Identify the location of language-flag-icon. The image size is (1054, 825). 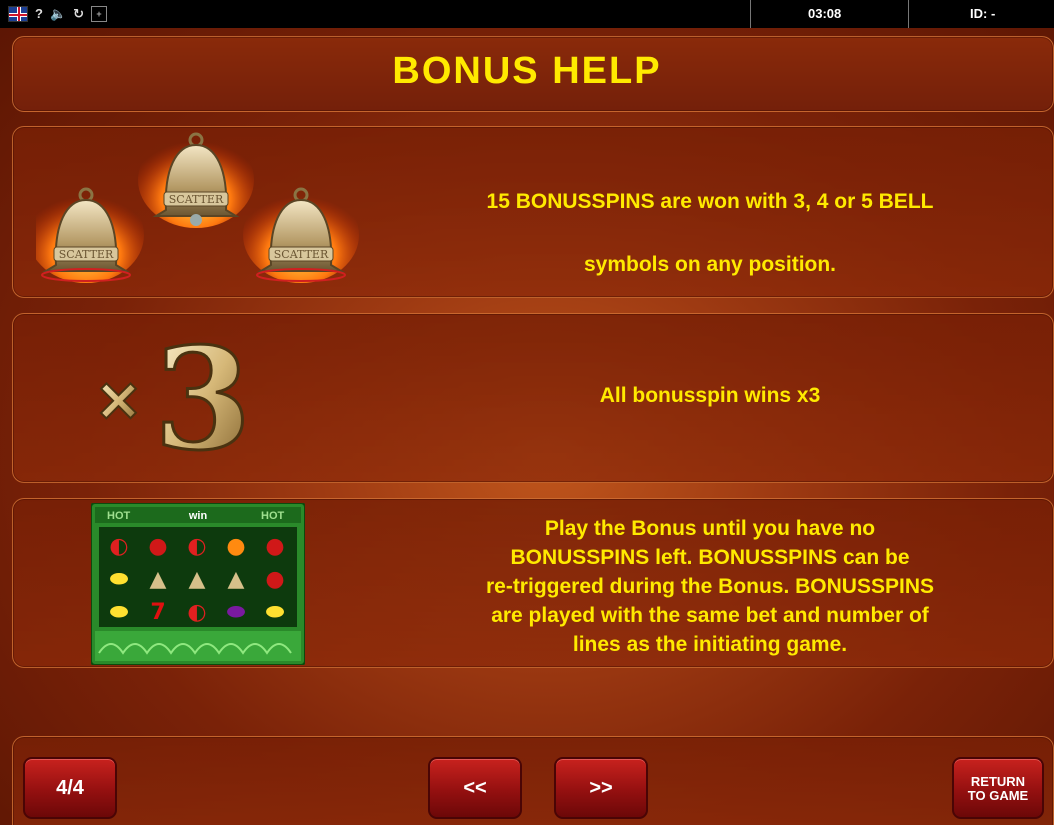
(18, 14).